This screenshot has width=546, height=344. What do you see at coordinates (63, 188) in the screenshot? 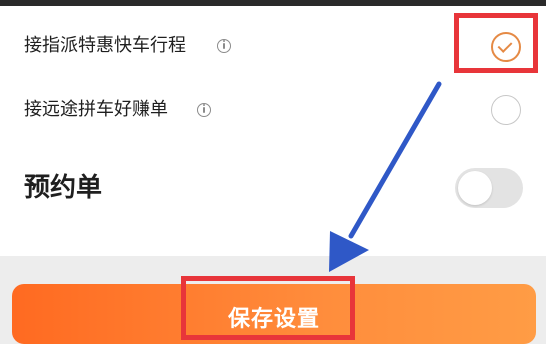
I see `setting-label-reservation-order: 预约单` at bounding box center [63, 188].